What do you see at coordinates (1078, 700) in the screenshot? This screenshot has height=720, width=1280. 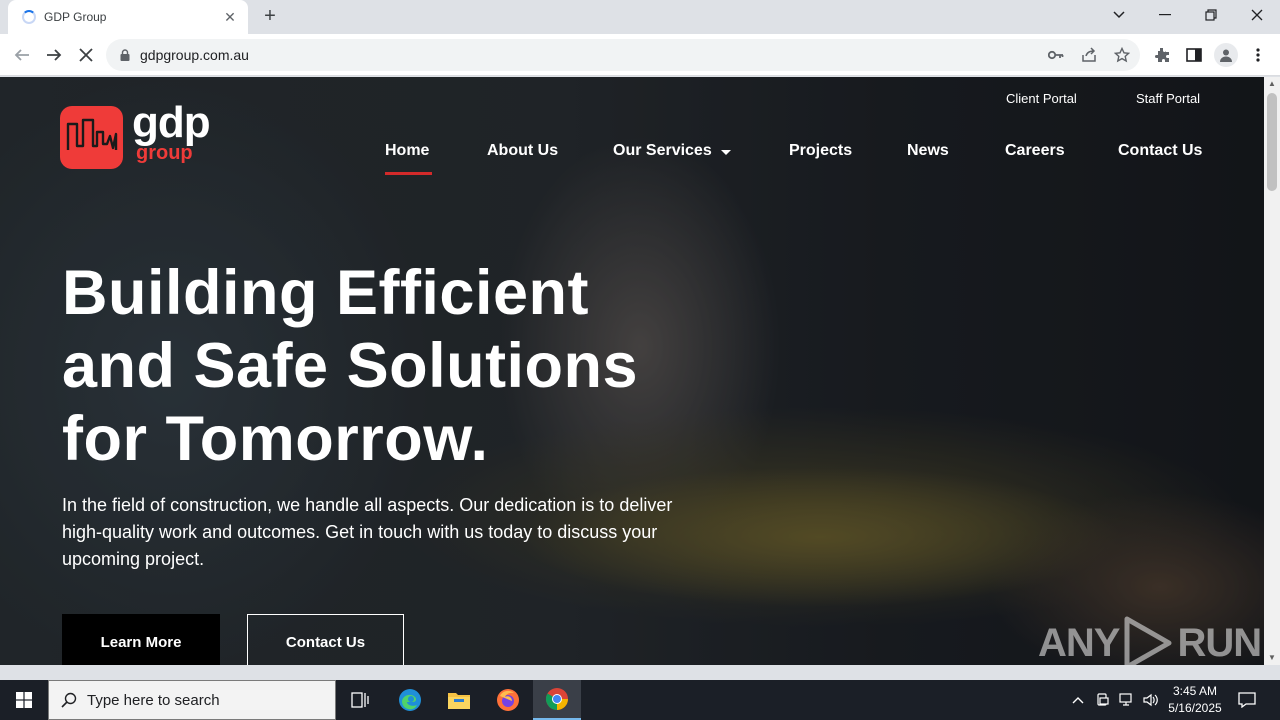 I see `chevron-up-icon` at bounding box center [1078, 700].